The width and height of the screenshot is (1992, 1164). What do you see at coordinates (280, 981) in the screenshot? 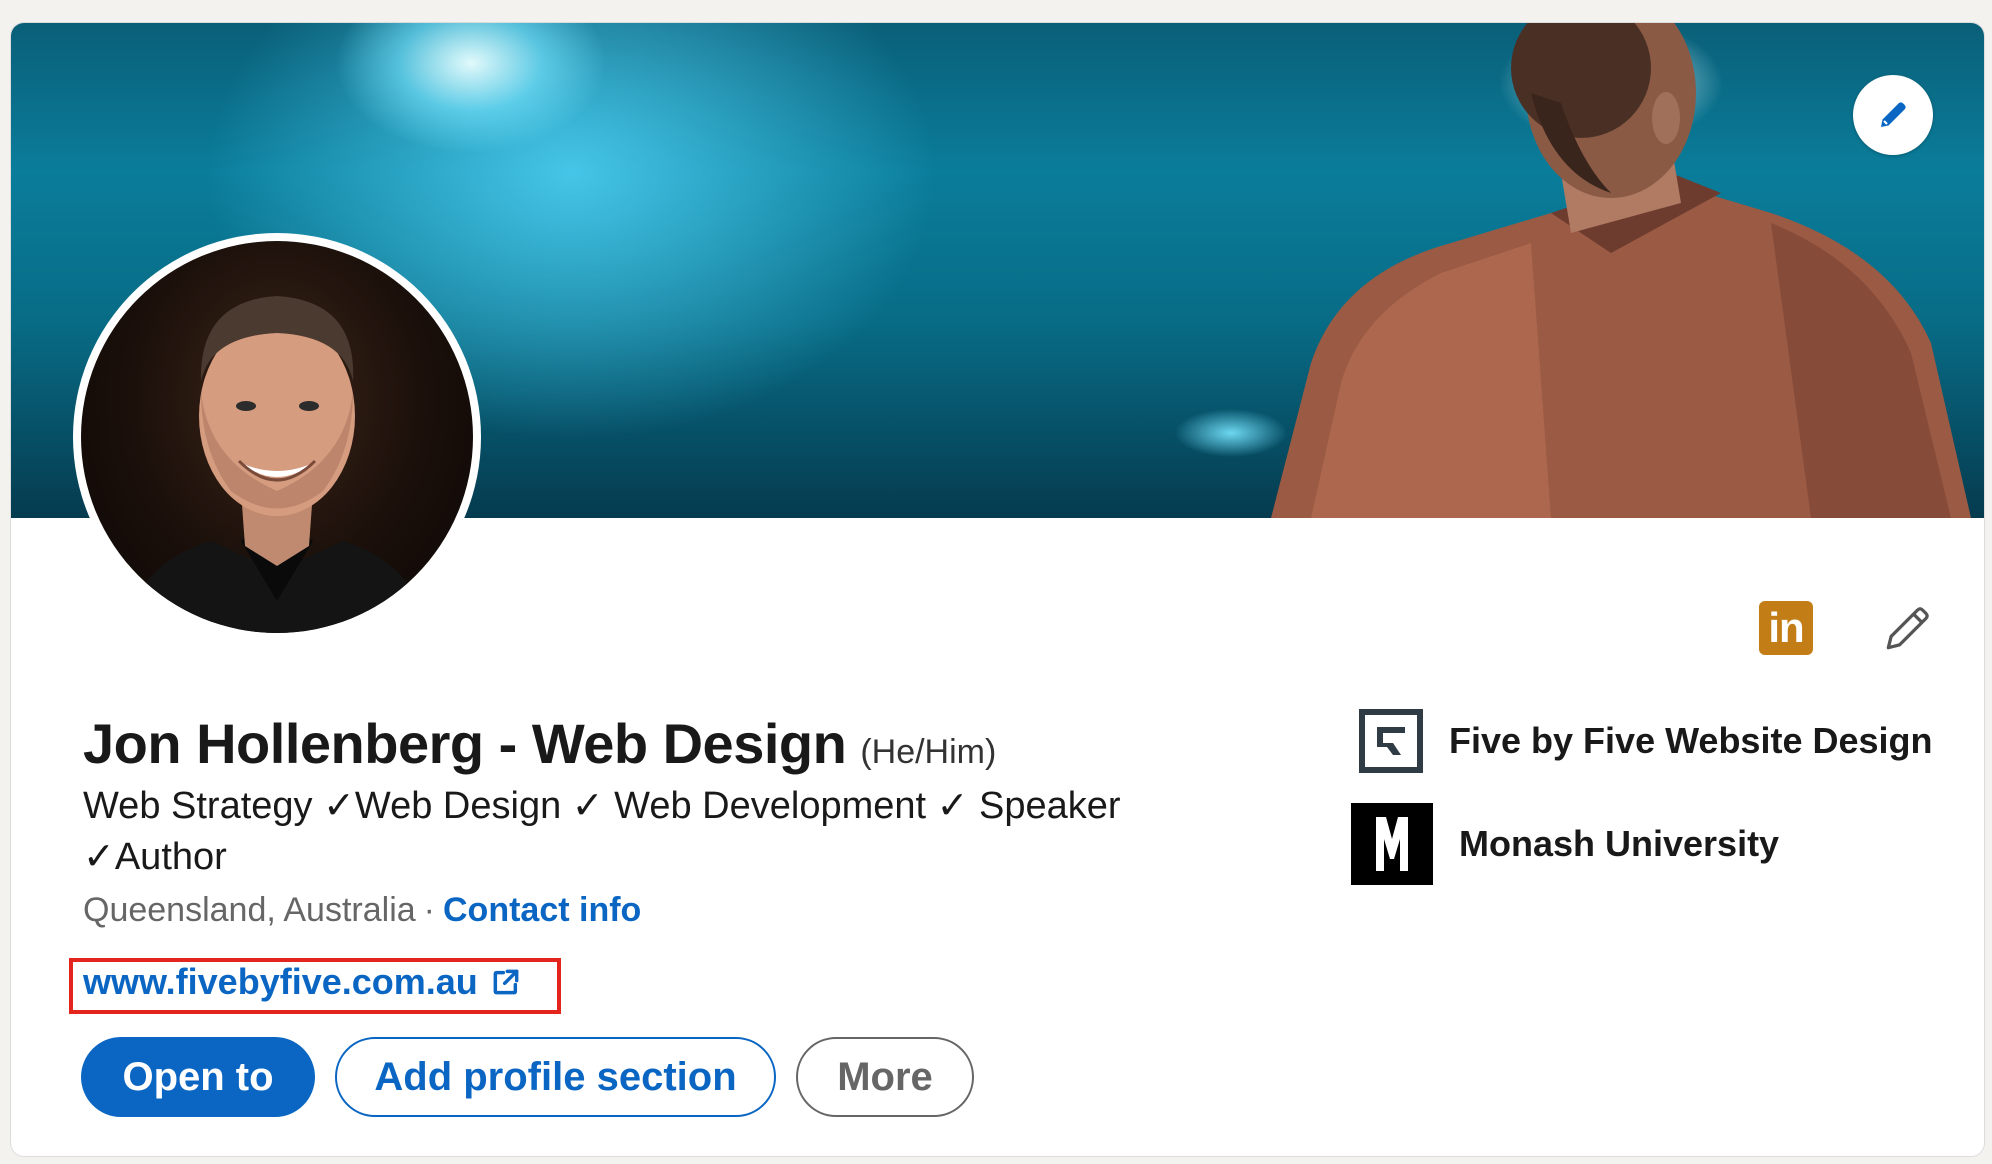
I see `website-link-text: www.fivebyfive.com.au` at bounding box center [280, 981].